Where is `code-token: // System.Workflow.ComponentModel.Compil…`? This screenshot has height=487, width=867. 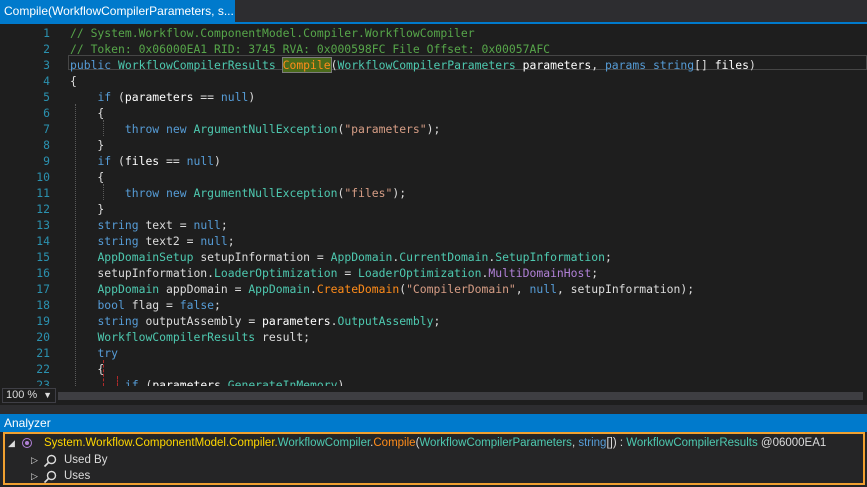
code-token: // System.Workflow.ComponentModel.Compil… is located at coordinates (272, 33).